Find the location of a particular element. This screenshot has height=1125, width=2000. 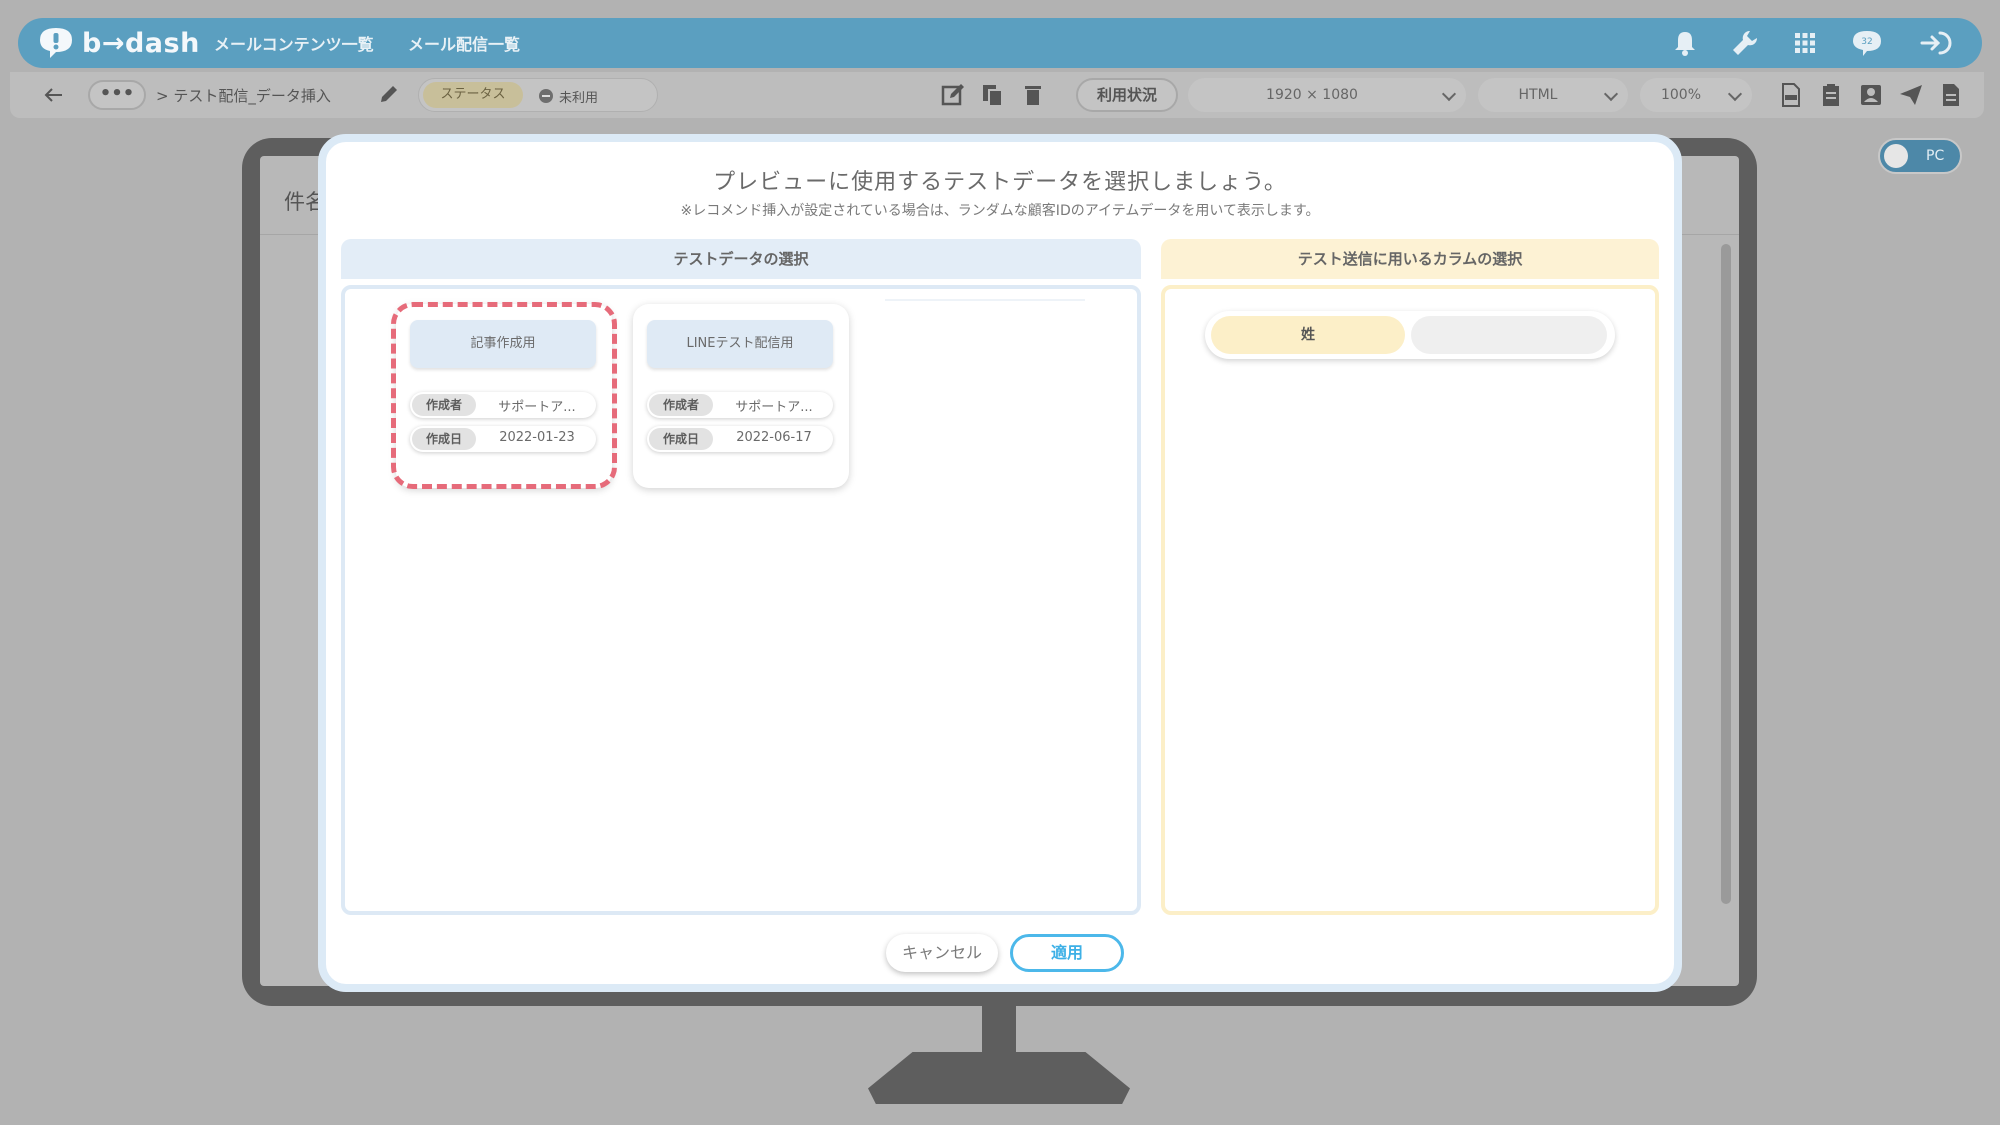

bell-icon is located at coordinates (1685, 43).